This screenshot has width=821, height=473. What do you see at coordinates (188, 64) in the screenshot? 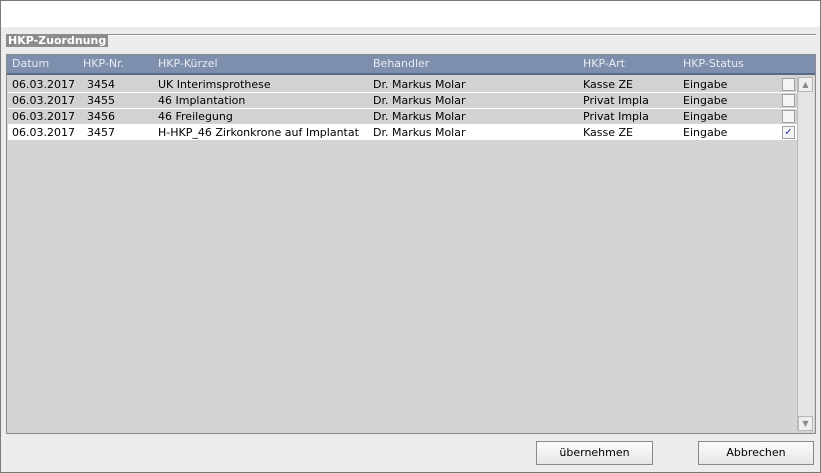
I see `column-header-hkp-kuerzel: HKP-Kürzel` at bounding box center [188, 64].